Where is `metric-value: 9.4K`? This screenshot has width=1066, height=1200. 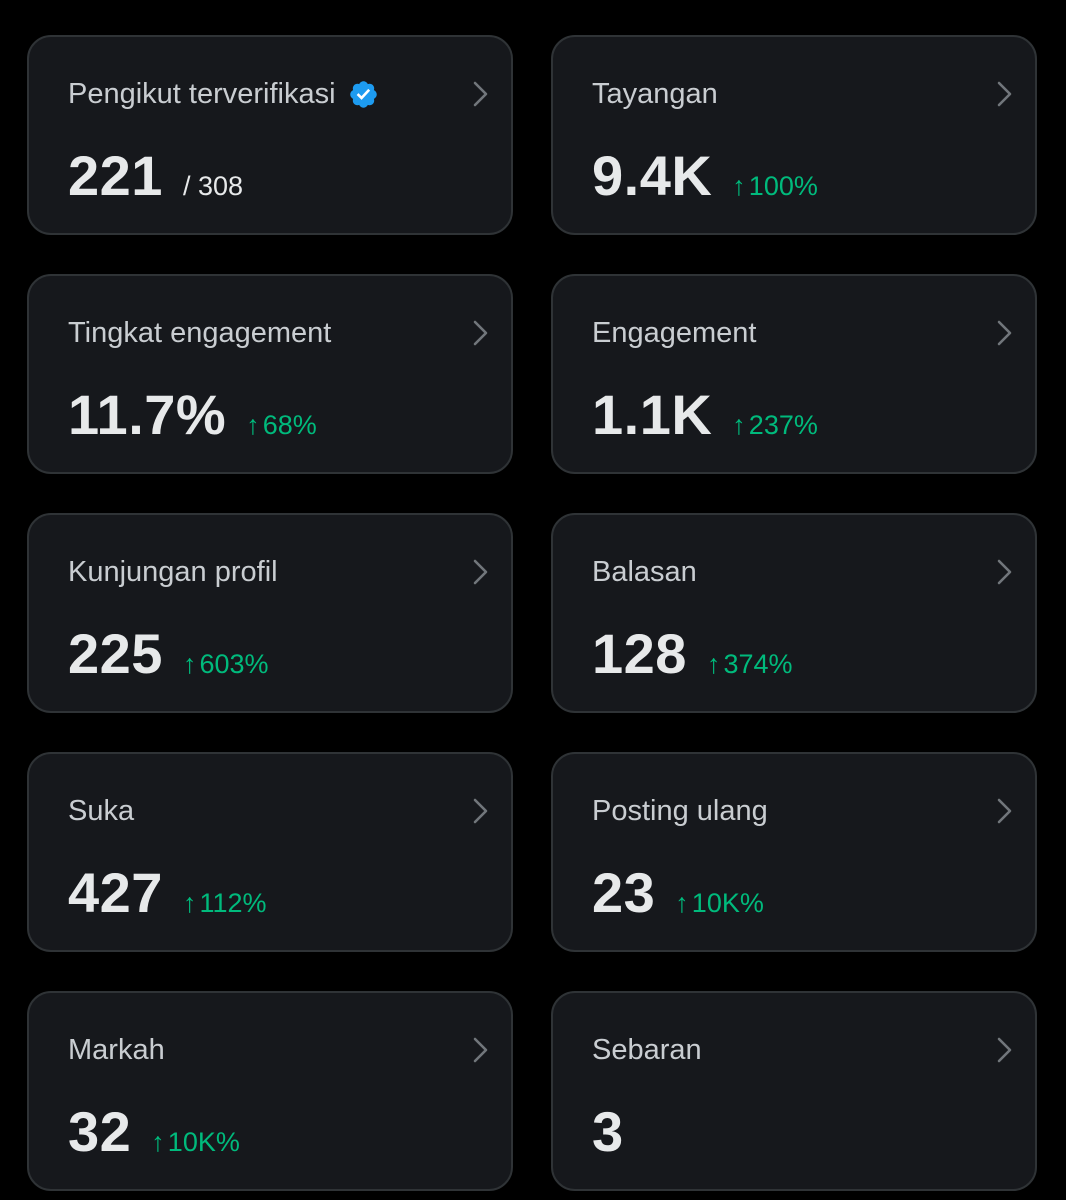
metric-value: 9.4K is located at coordinates (652, 175).